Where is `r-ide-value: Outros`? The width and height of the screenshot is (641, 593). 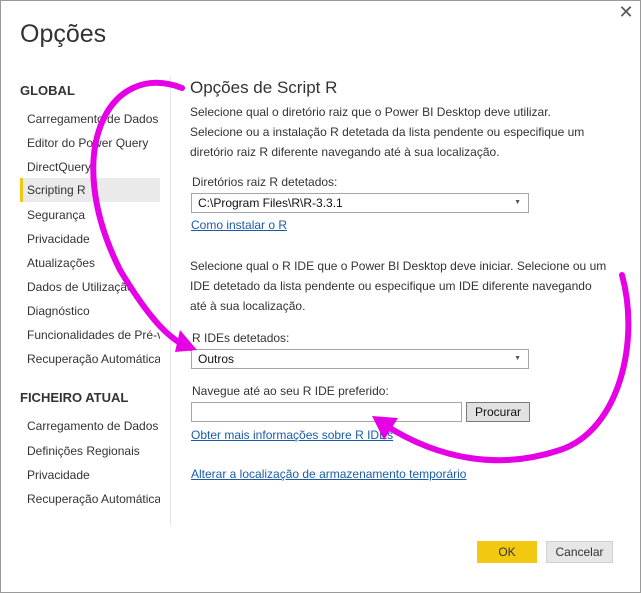
r-ide-value: Outros is located at coordinates (216, 359).